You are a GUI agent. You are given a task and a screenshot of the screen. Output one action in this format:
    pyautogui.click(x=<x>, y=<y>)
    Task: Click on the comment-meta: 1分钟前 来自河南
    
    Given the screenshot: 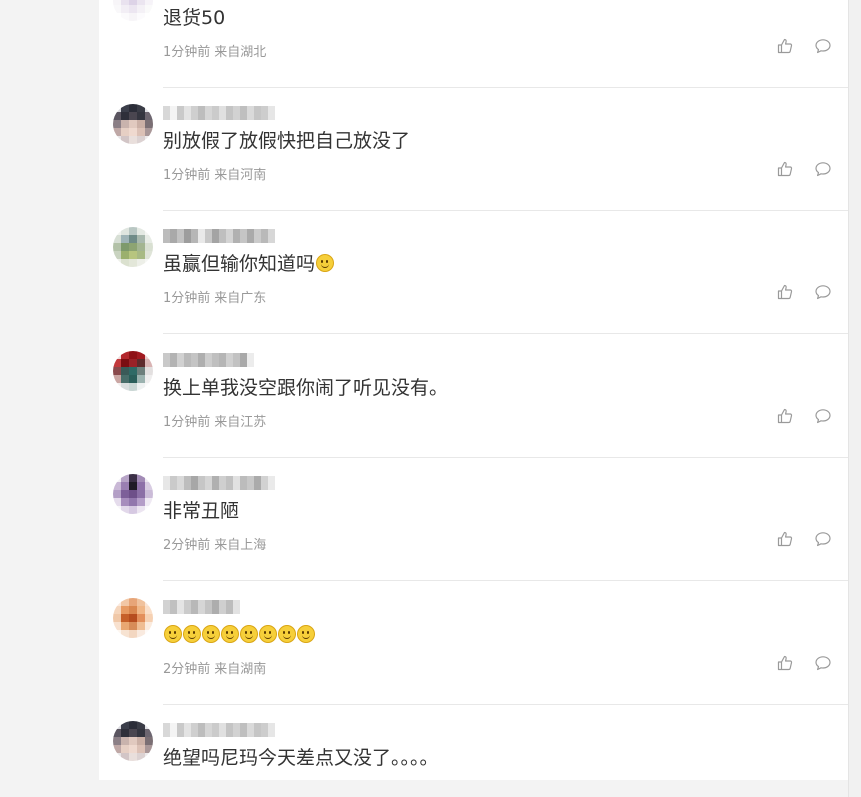 What is the action you would take?
    pyautogui.click(x=214, y=173)
    